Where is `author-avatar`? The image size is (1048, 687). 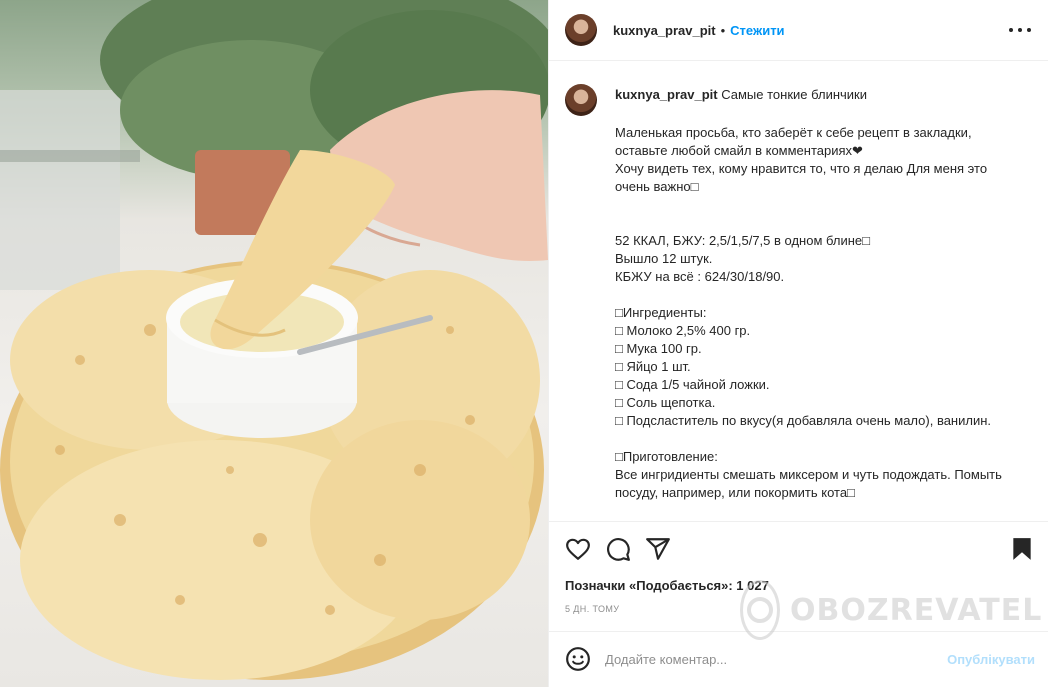 author-avatar is located at coordinates (581, 30).